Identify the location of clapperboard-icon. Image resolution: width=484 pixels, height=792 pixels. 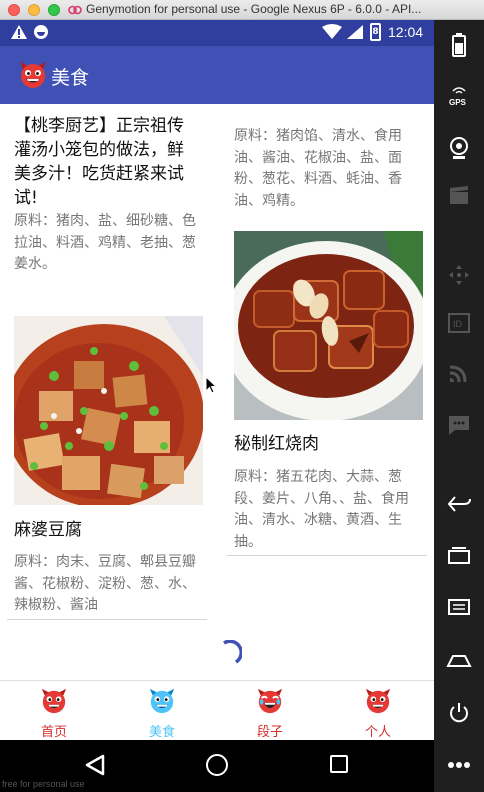
(459, 195).